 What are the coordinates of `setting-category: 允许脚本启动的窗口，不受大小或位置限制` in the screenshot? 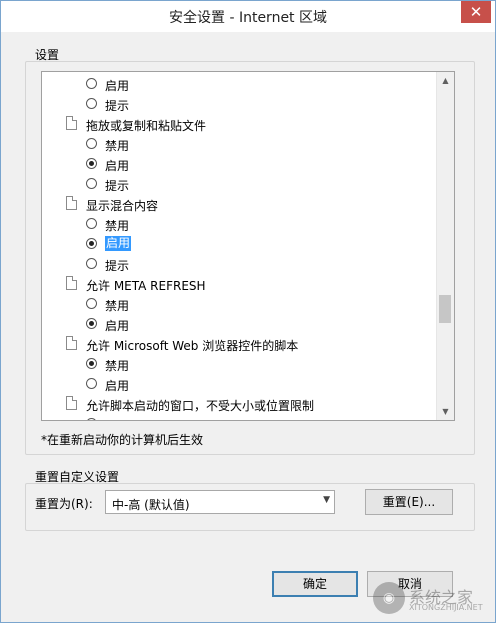 It's located at (238, 404).